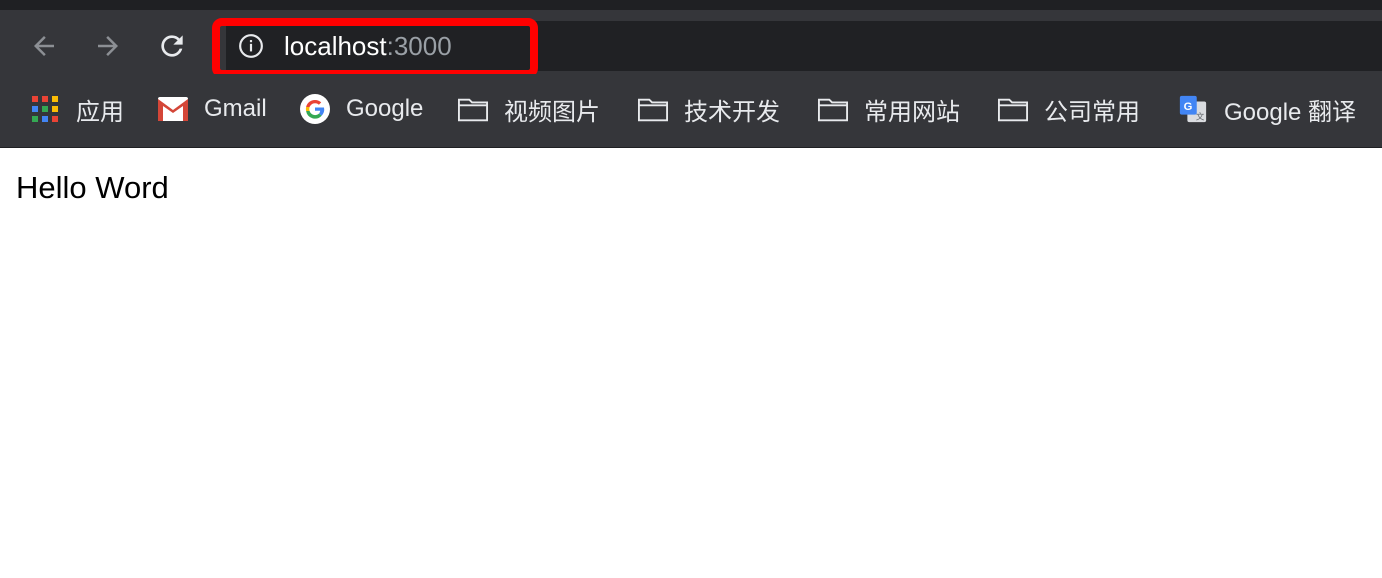 Image resolution: width=1382 pixels, height=578 pixels. Describe the element at coordinates (315, 109) in the screenshot. I see `google-icon` at that location.